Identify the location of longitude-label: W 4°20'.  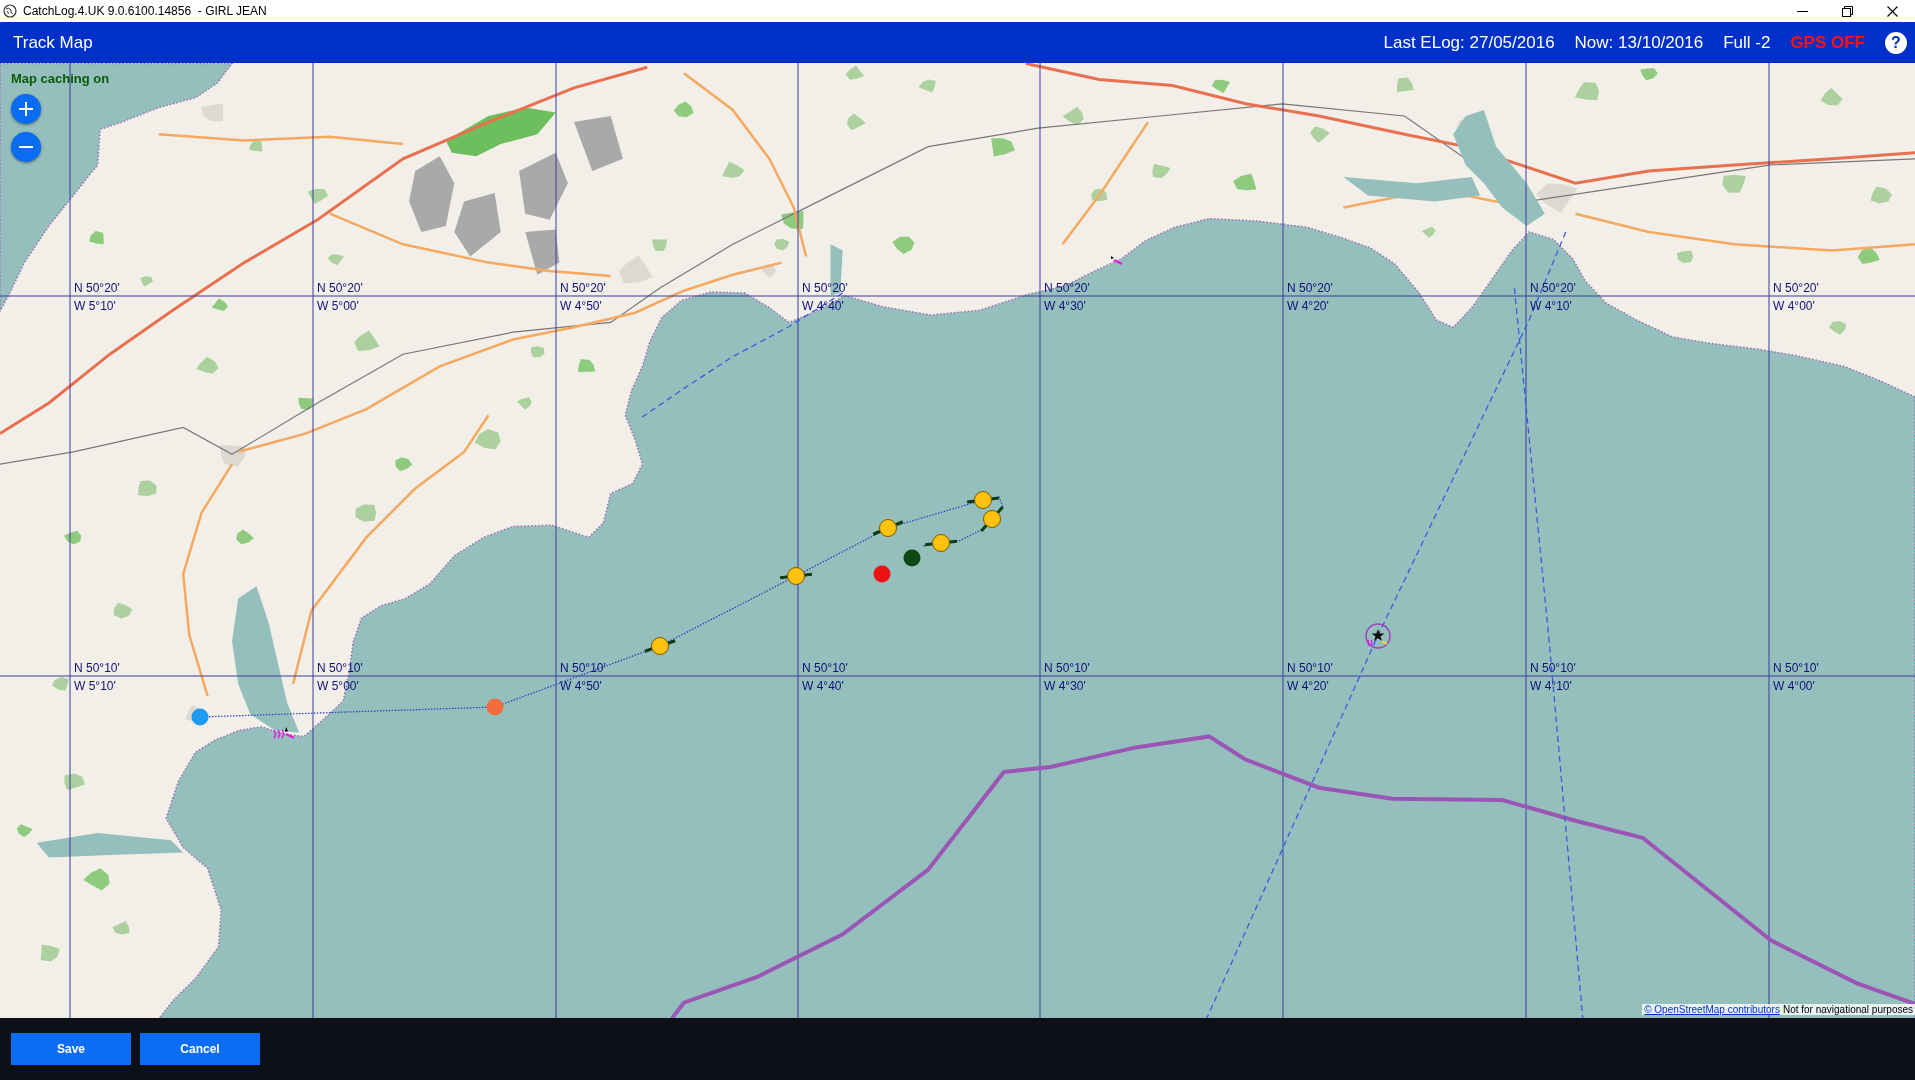
(1308, 306).